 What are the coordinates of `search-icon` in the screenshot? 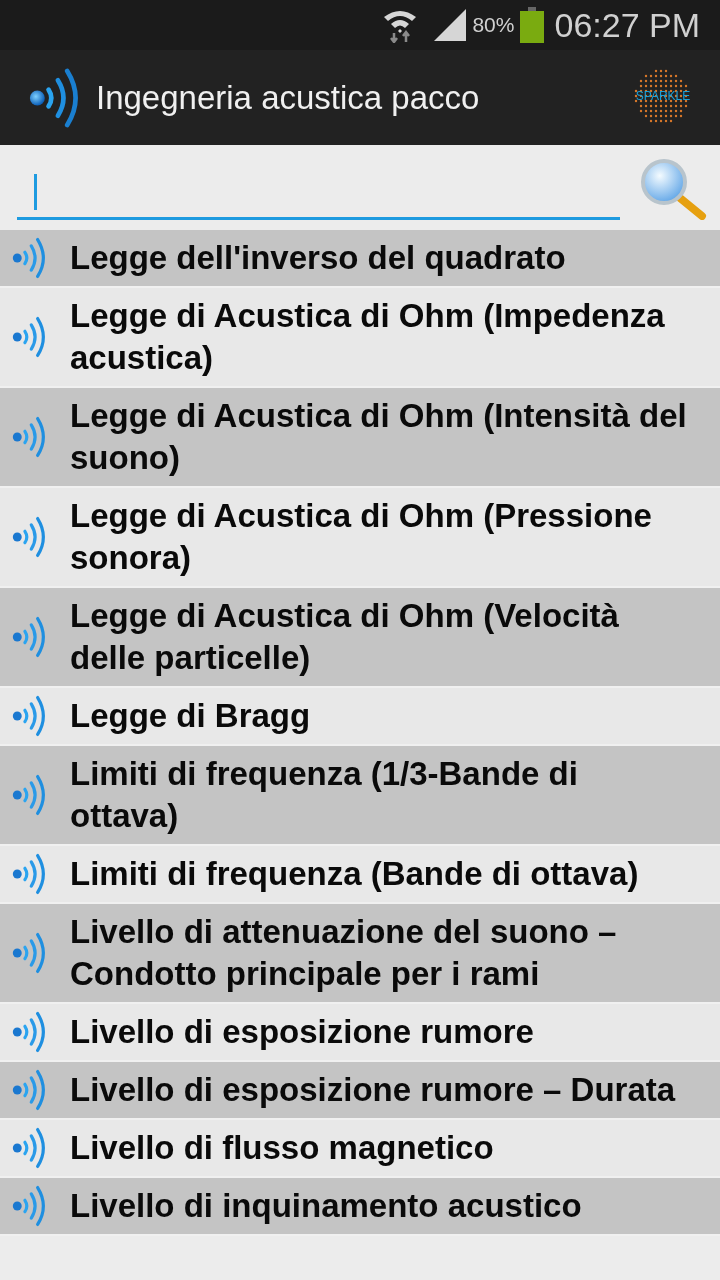 It's located at (673, 188).